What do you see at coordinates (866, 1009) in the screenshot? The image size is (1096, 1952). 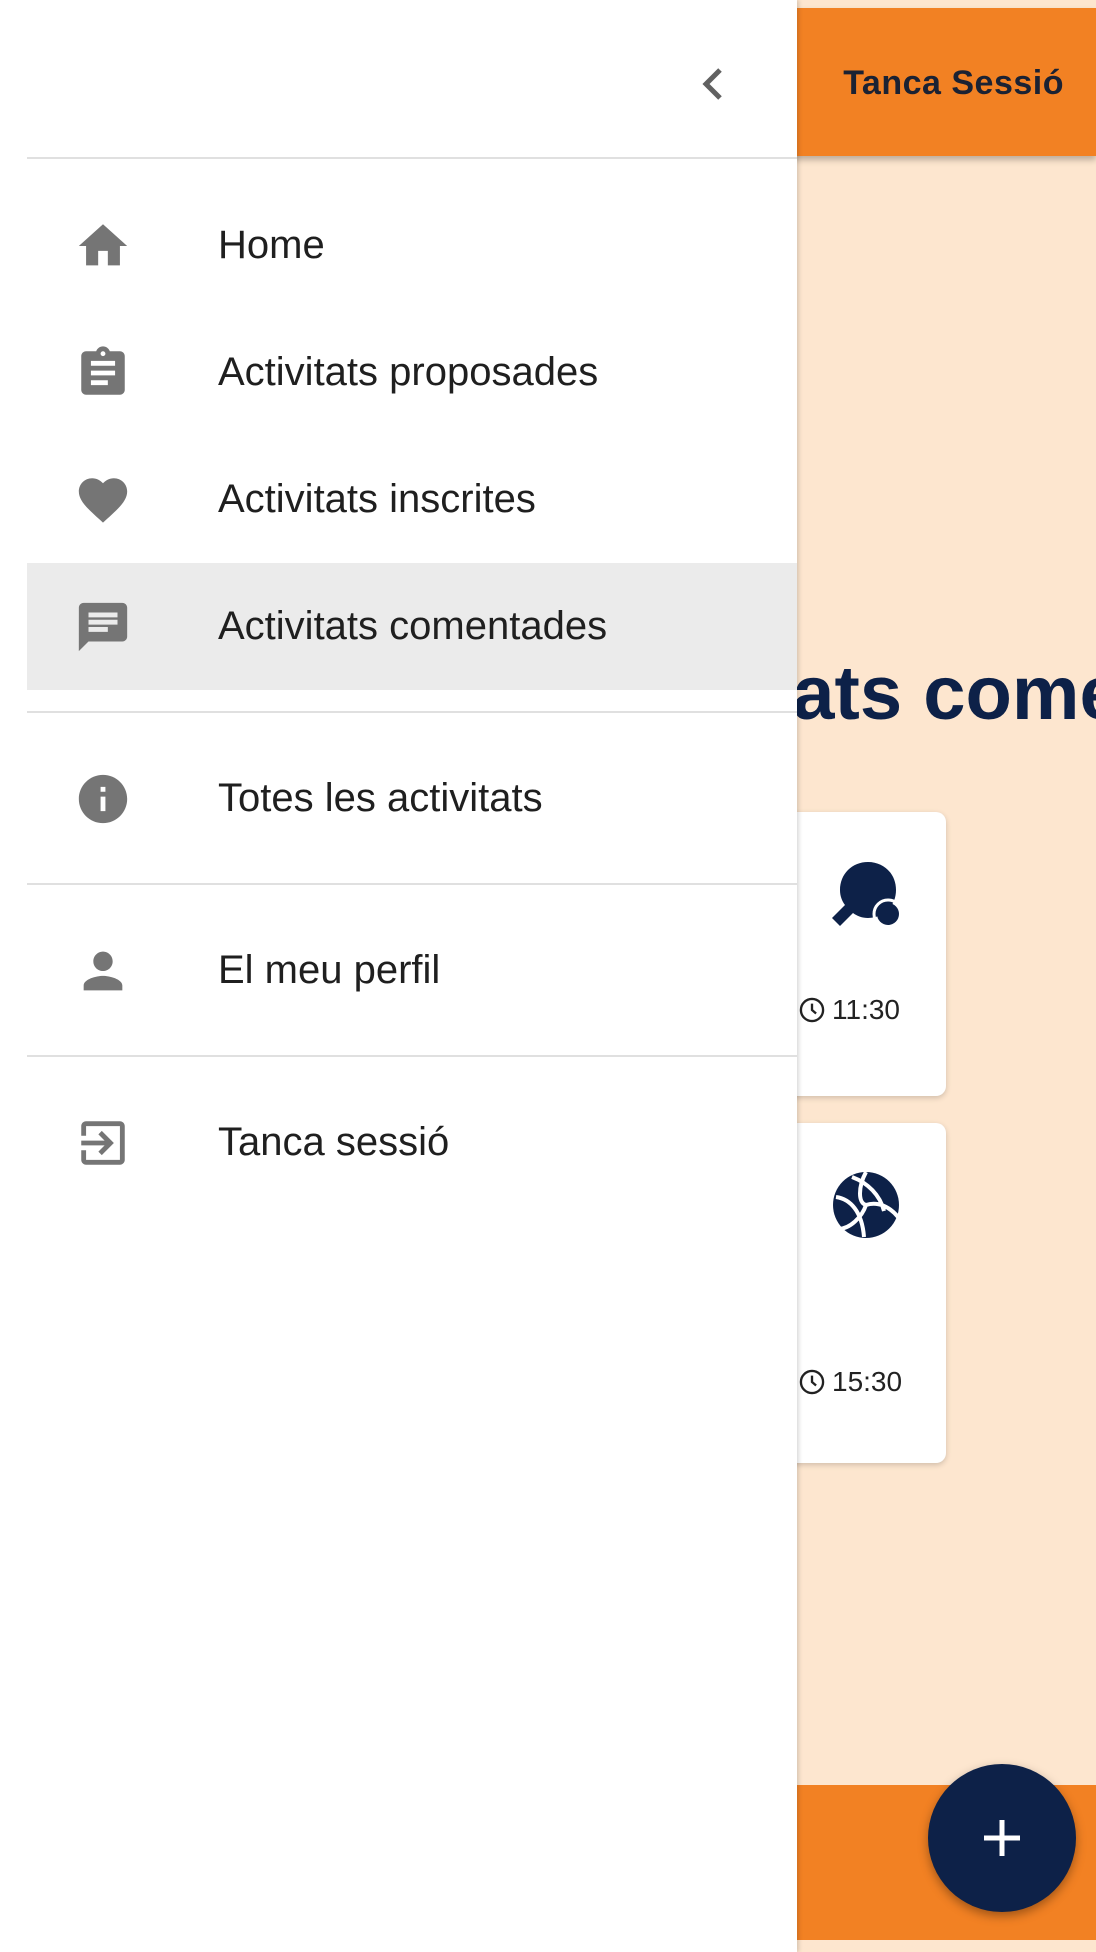 I see `activity-time-label: 11:30` at bounding box center [866, 1009].